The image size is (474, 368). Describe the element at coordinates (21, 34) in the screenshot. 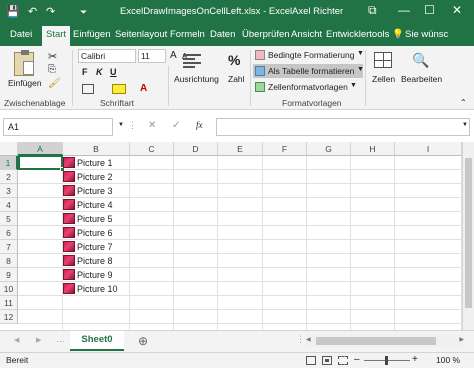

I see `tab-datei: Datei` at that location.